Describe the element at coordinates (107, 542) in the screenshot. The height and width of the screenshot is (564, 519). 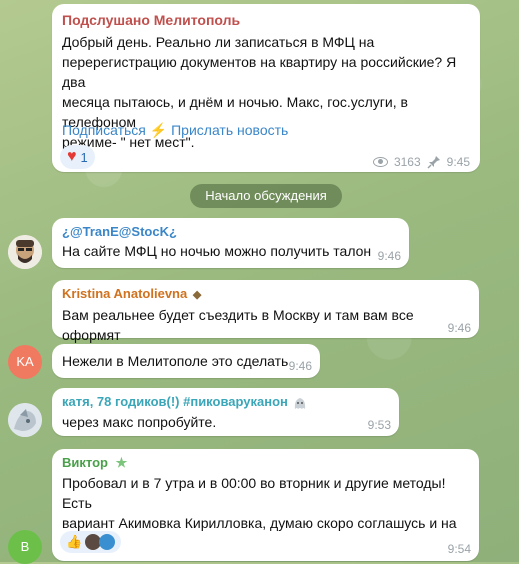
I see `reactor-avatar` at that location.